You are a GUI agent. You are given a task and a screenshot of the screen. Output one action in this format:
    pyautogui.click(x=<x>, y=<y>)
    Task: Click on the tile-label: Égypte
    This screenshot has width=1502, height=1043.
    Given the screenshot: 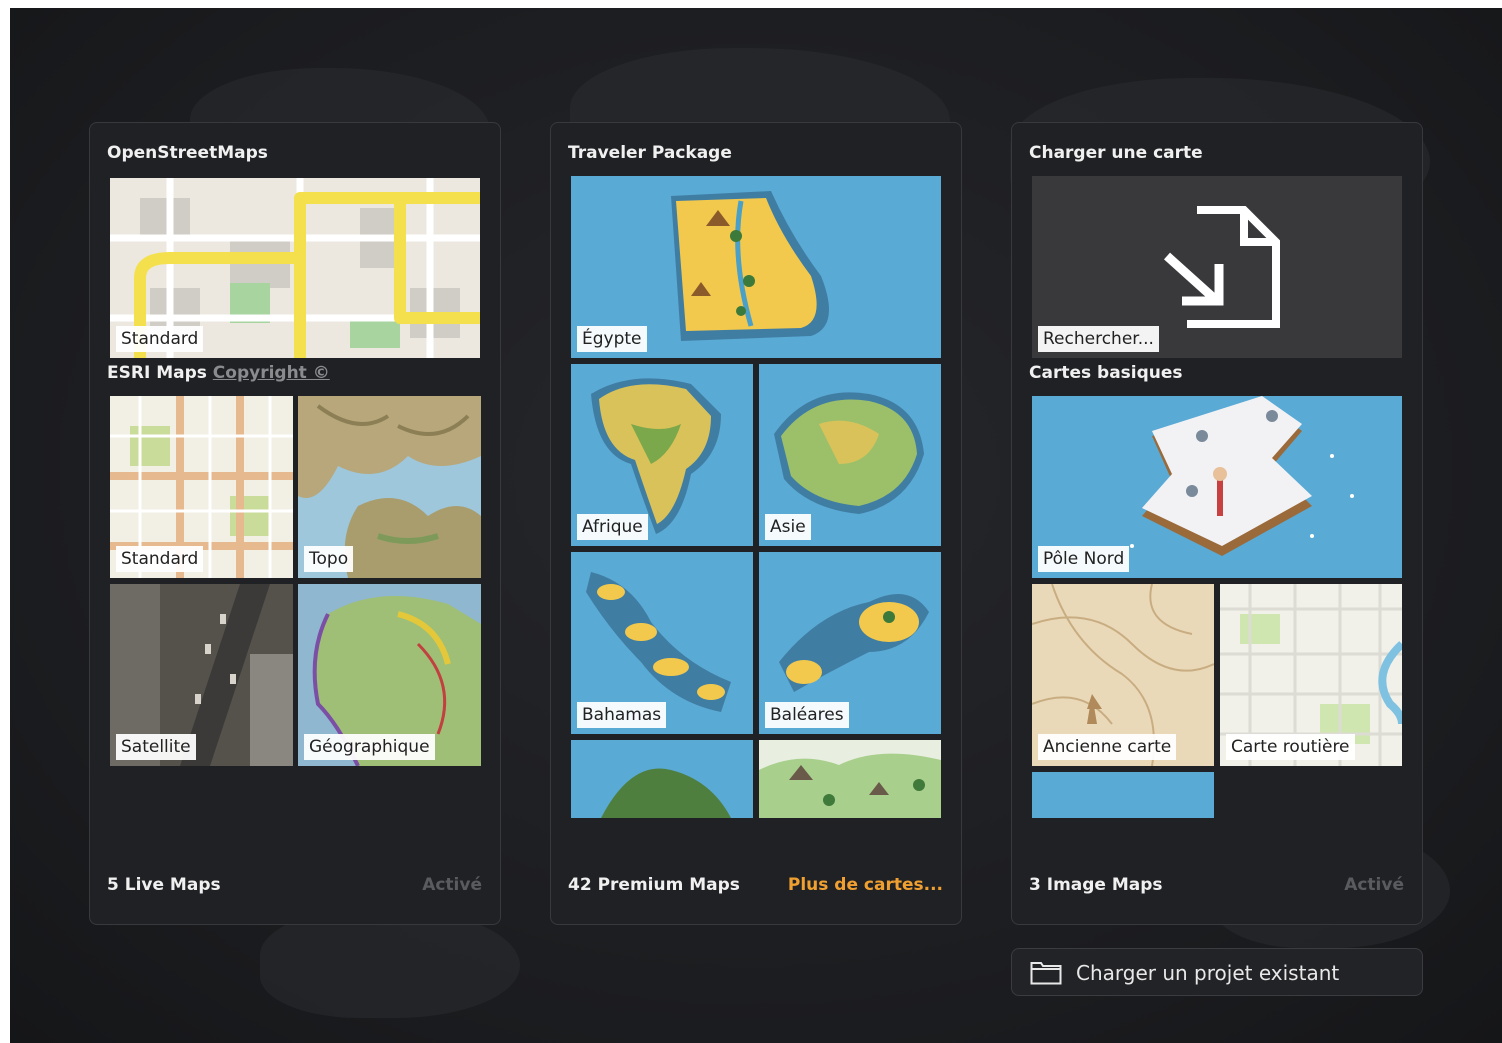 What is the action you would take?
    pyautogui.click(x=612, y=339)
    